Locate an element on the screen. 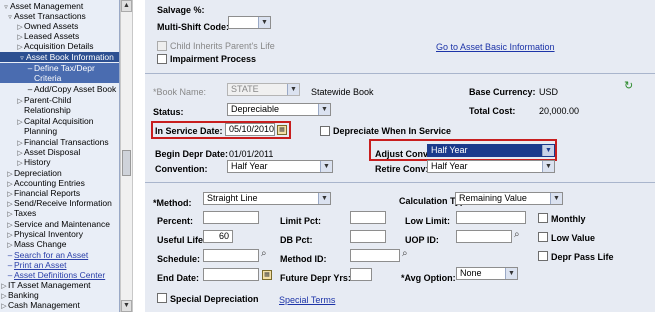 This screenshot has height=312, width=655. special-depreciation-checkbox is located at coordinates (162, 298).